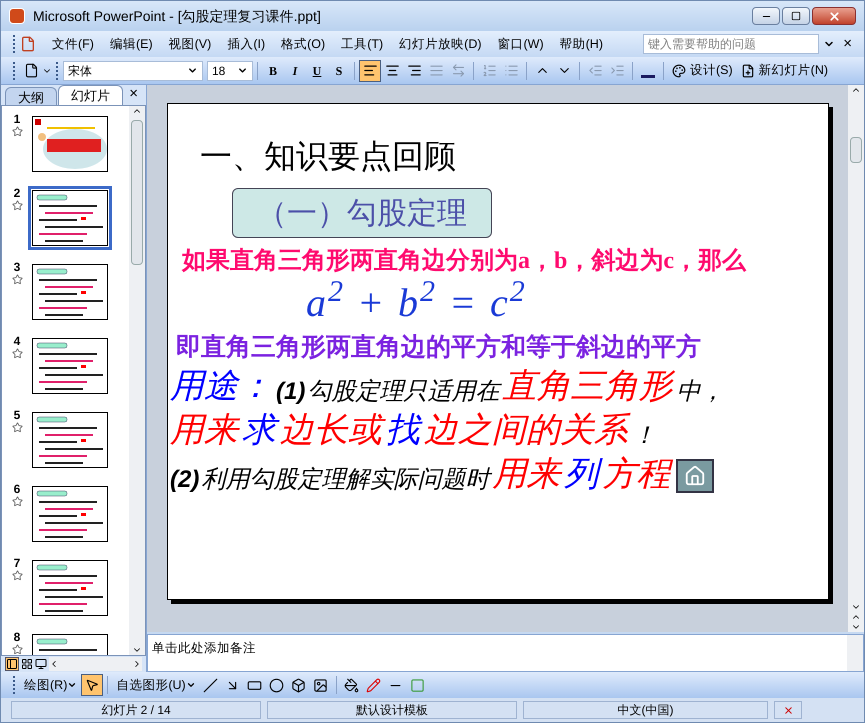 The height and width of the screenshot is (723, 865). I want to click on spelling-status-icon, so click(788, 710).